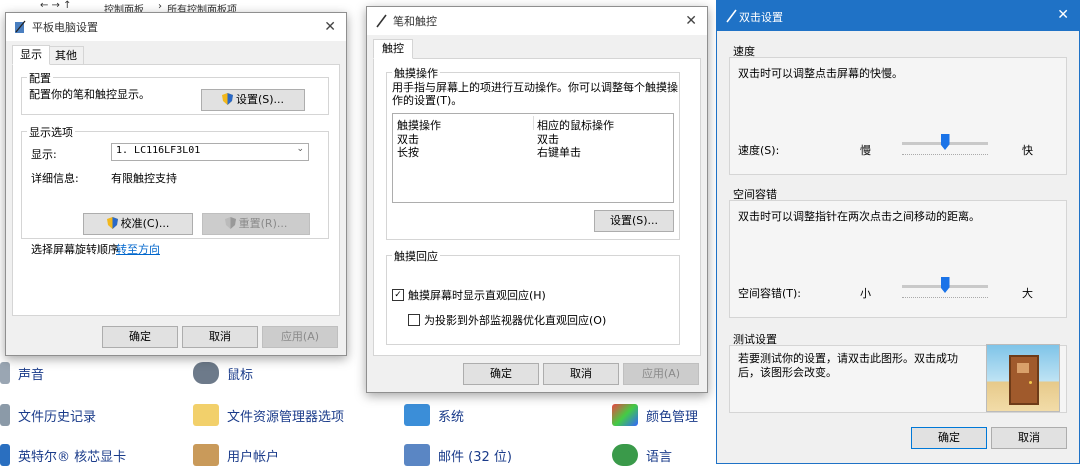  I want to click on speed-slider, so click(945, 144).